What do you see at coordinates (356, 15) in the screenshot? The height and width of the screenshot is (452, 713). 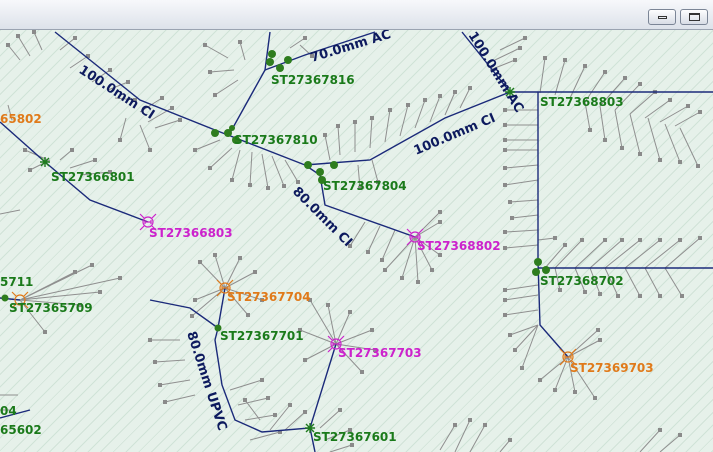 I see `title-bar` at bounding box center [356, 15].